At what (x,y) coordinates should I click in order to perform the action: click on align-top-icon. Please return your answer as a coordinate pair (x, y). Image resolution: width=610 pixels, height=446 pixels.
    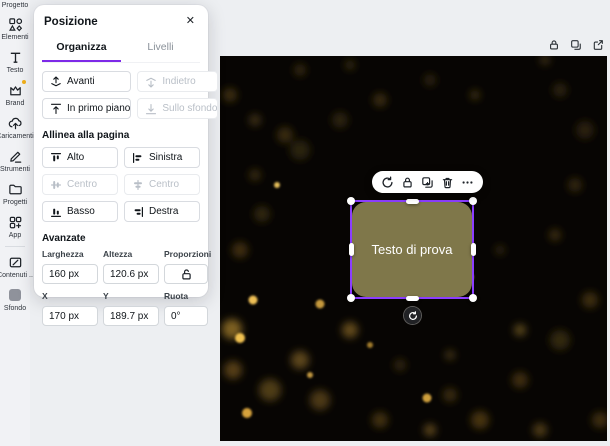
    Looking at the image, I should click on (56, 156).